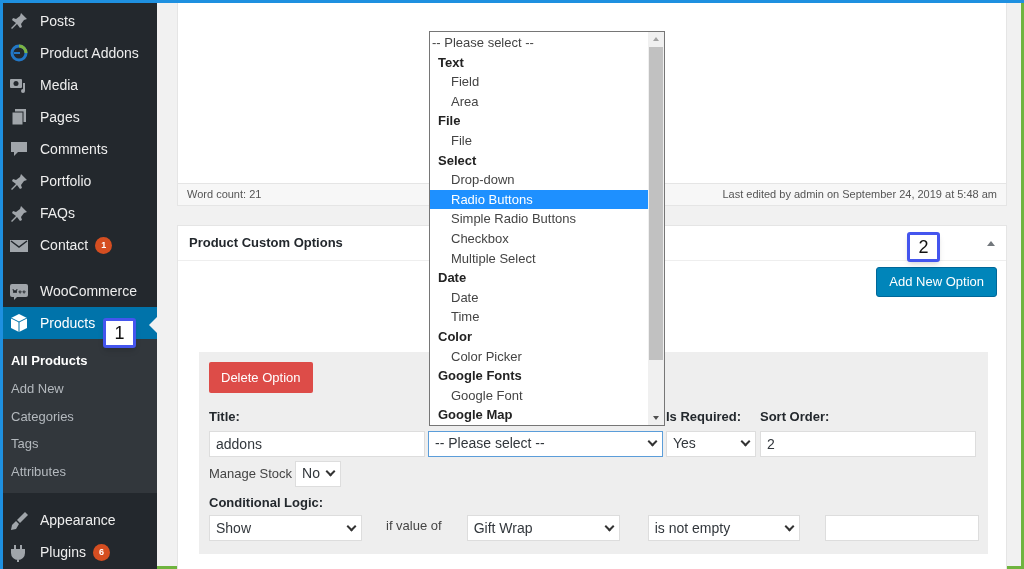 The height and width of the screenshot is (569, 1024). Describe the element at coordinates (225, 417) in the screenshot. I see `field-label: Title:` at that location.